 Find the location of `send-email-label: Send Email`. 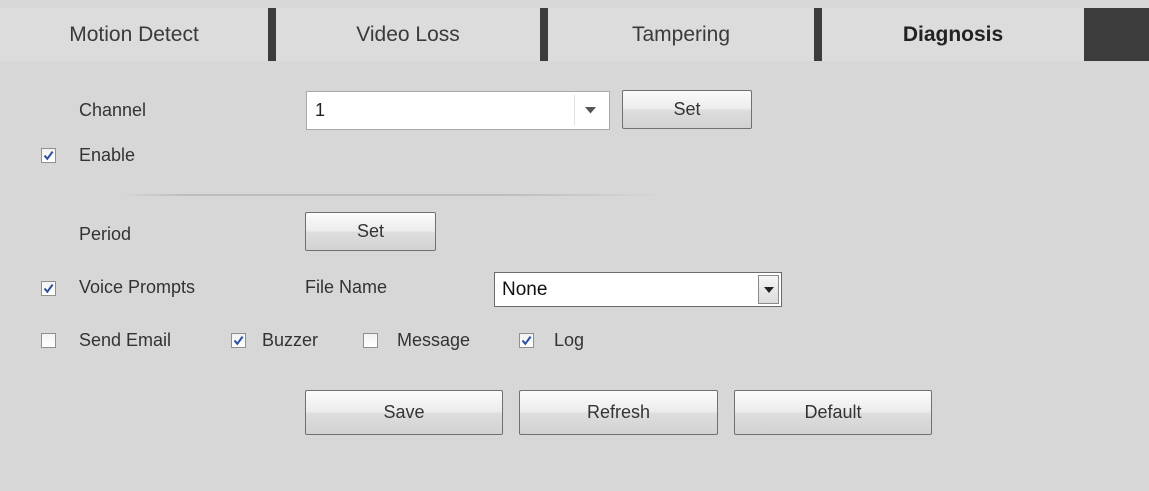

send-email-label: Send Email is located at coordinates (125, 340).